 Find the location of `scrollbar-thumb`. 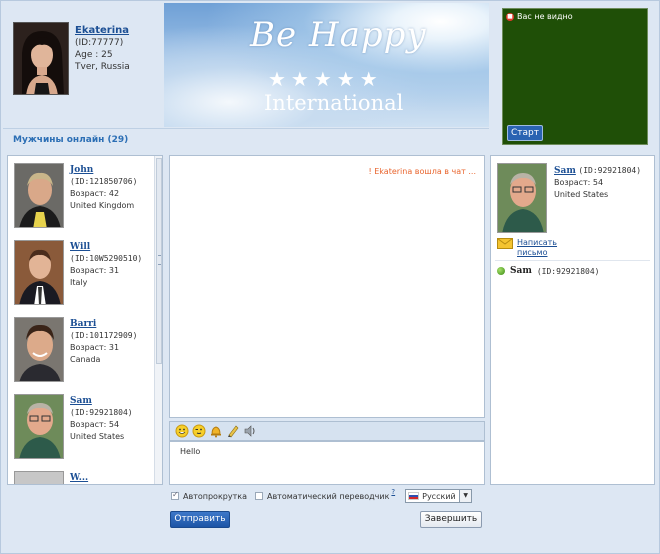

scrollbar-thumb is located at coordinates (159, 261).